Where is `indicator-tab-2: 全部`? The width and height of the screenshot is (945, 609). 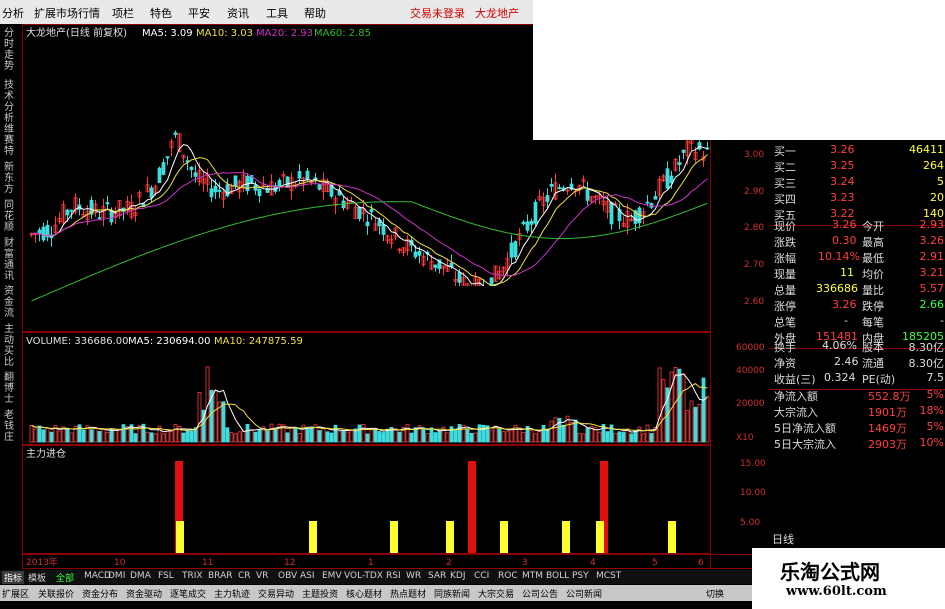
indicator-tab-2: 全部 is located at coordinates (65, 577).